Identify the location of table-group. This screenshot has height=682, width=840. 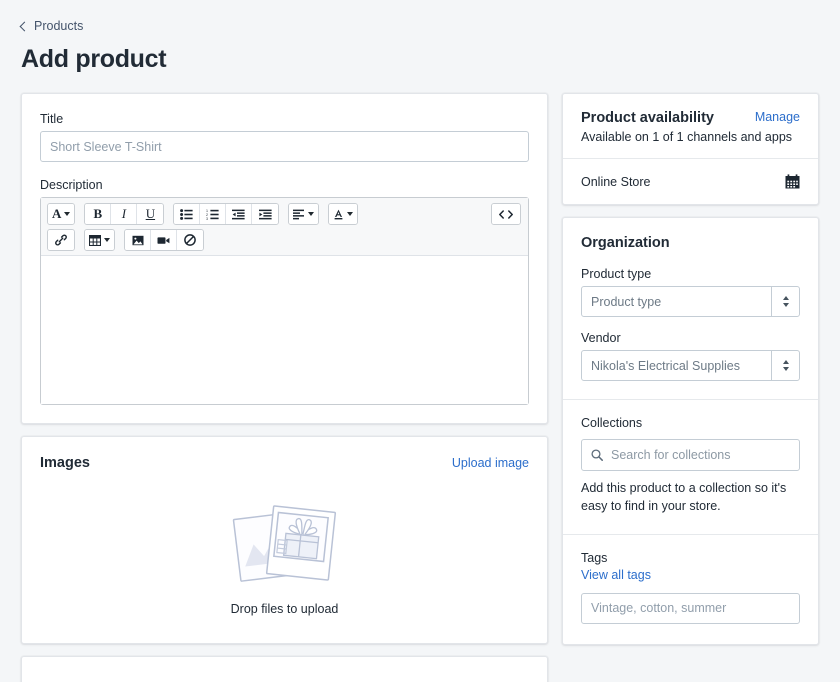
(99, 240).